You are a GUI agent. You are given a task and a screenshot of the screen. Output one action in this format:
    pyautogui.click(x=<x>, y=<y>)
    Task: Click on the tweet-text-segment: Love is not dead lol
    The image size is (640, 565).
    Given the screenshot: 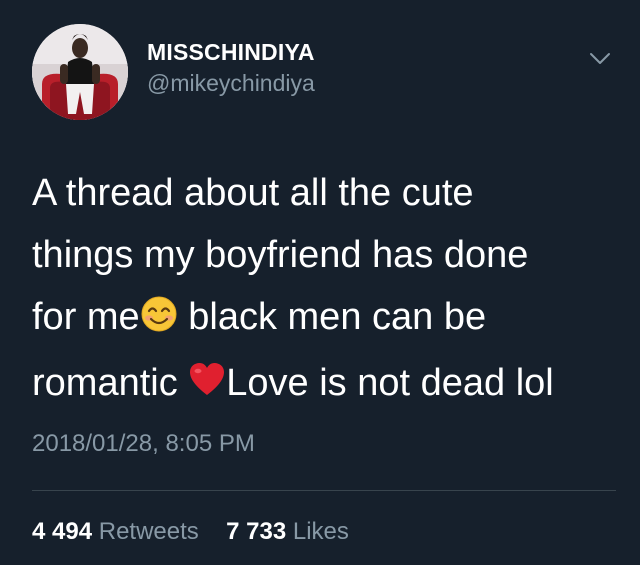 What is the action you would take?
    pyautogui.click(x=390, y=383)
    